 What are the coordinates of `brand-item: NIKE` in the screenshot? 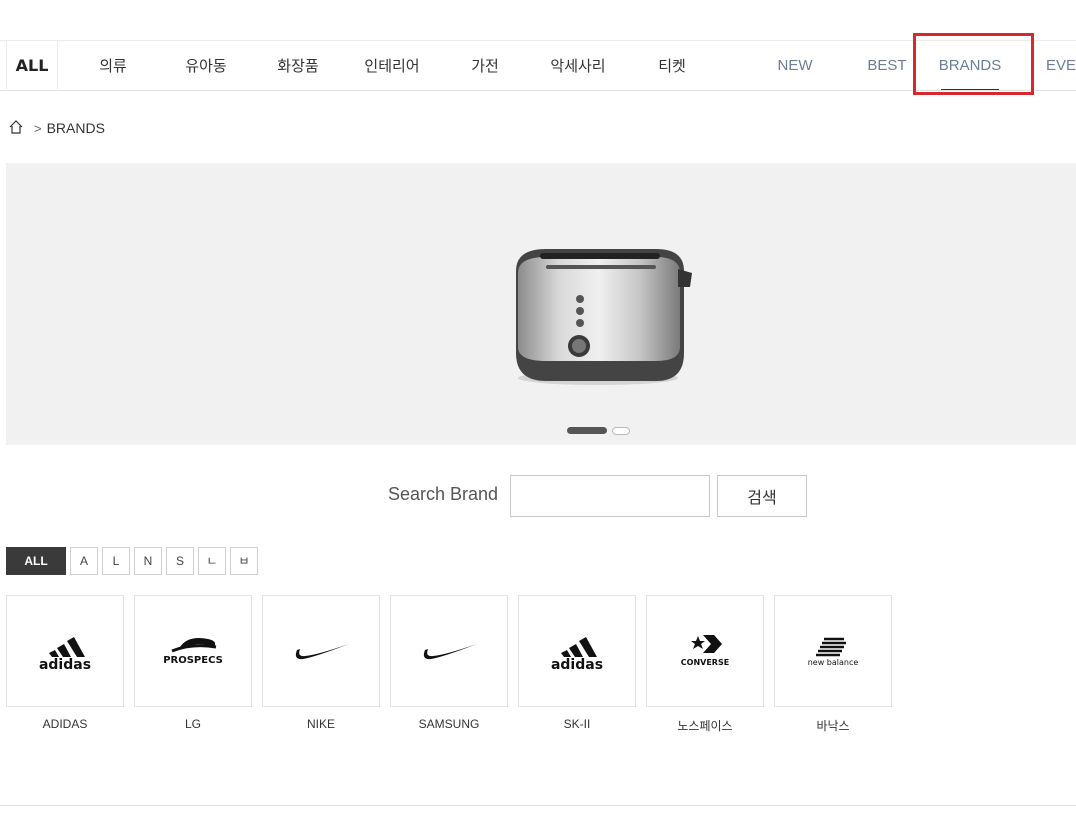 It's located at (321, 664).